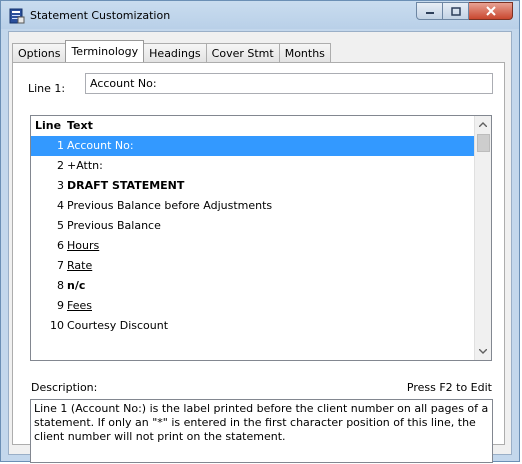 This screenshot has width=522, height=464. Describe the element at coordinates (17, 16) in the screenshot. I see `app-icon` at that location.